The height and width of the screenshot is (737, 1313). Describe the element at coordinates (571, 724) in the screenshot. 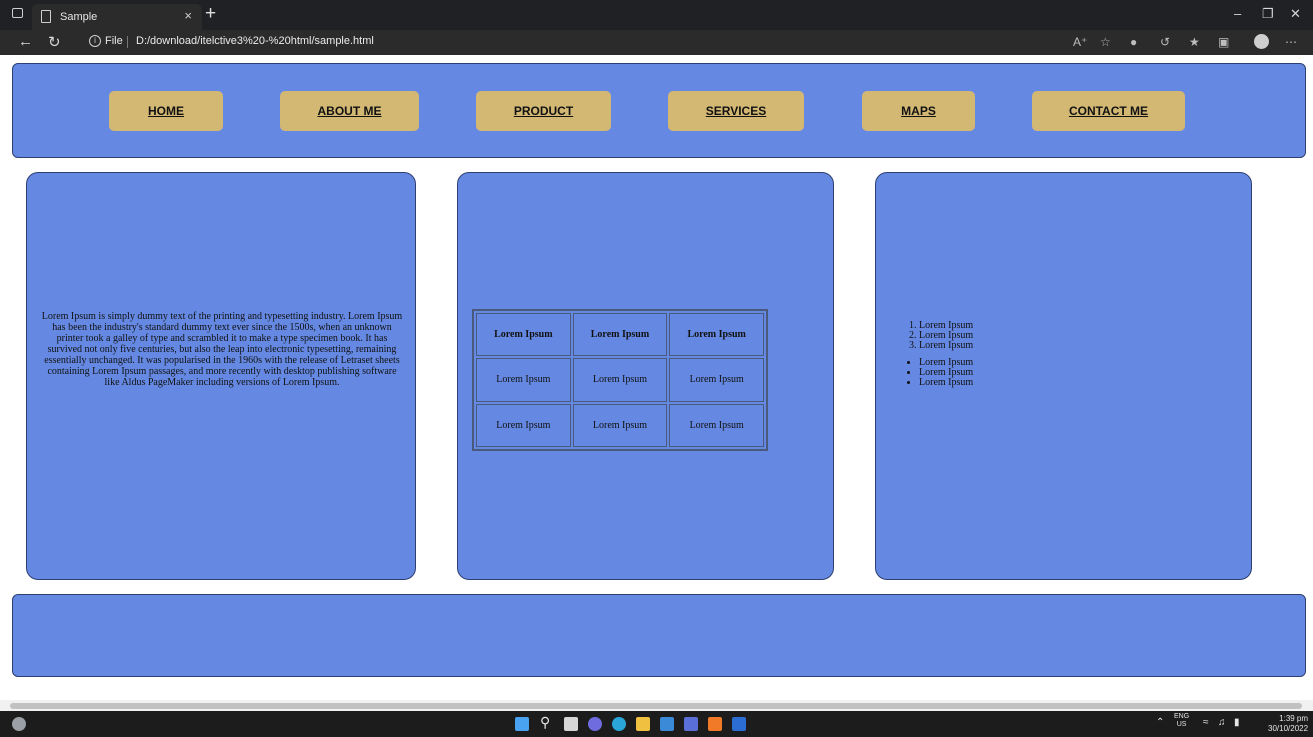

I see `task-view-icon` at that location.